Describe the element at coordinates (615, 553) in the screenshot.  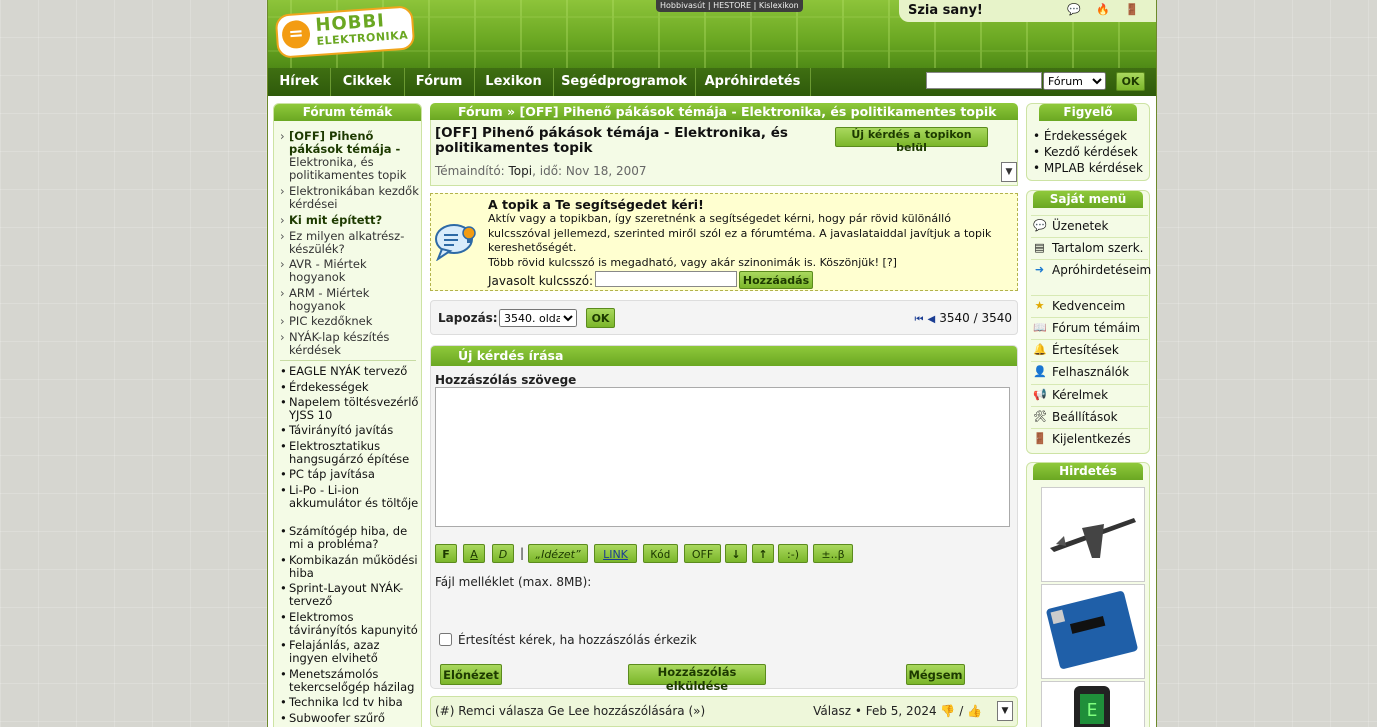
I see `link-button: LINK` at that location.